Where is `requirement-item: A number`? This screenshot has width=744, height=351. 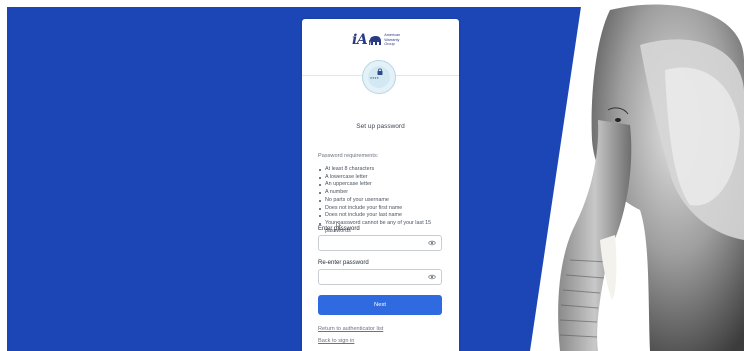
requirement-item: A number is located at coordinates (384, 193).